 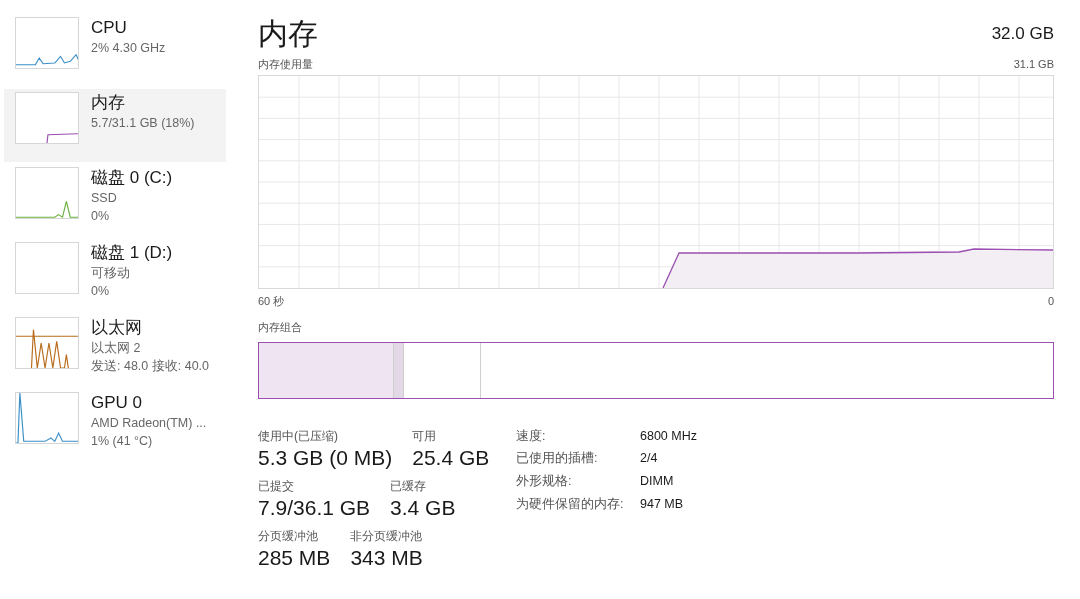 I want to click on stat-value: 7.9/36.1 GB, so click(x=314, y=507).